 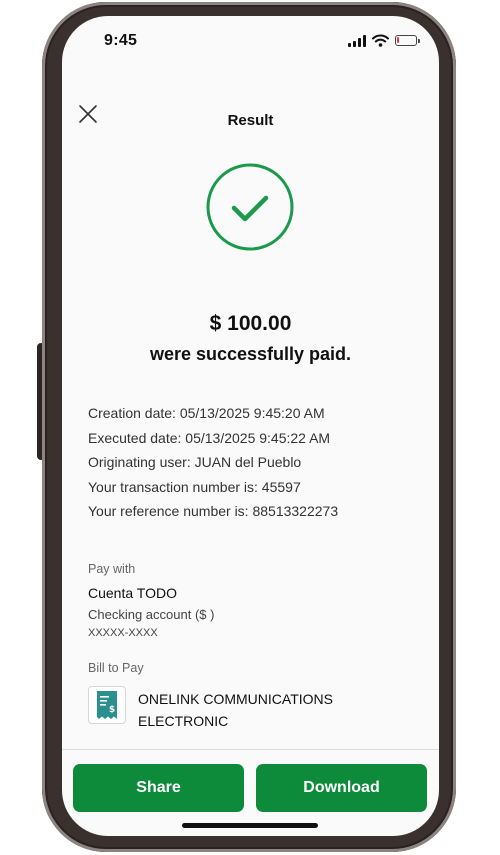 What do you see at coordinates (213, 511) in the screenshot?
I see `reference-number: Your reference number is: 88513322273` at bounding box center [213, 511].